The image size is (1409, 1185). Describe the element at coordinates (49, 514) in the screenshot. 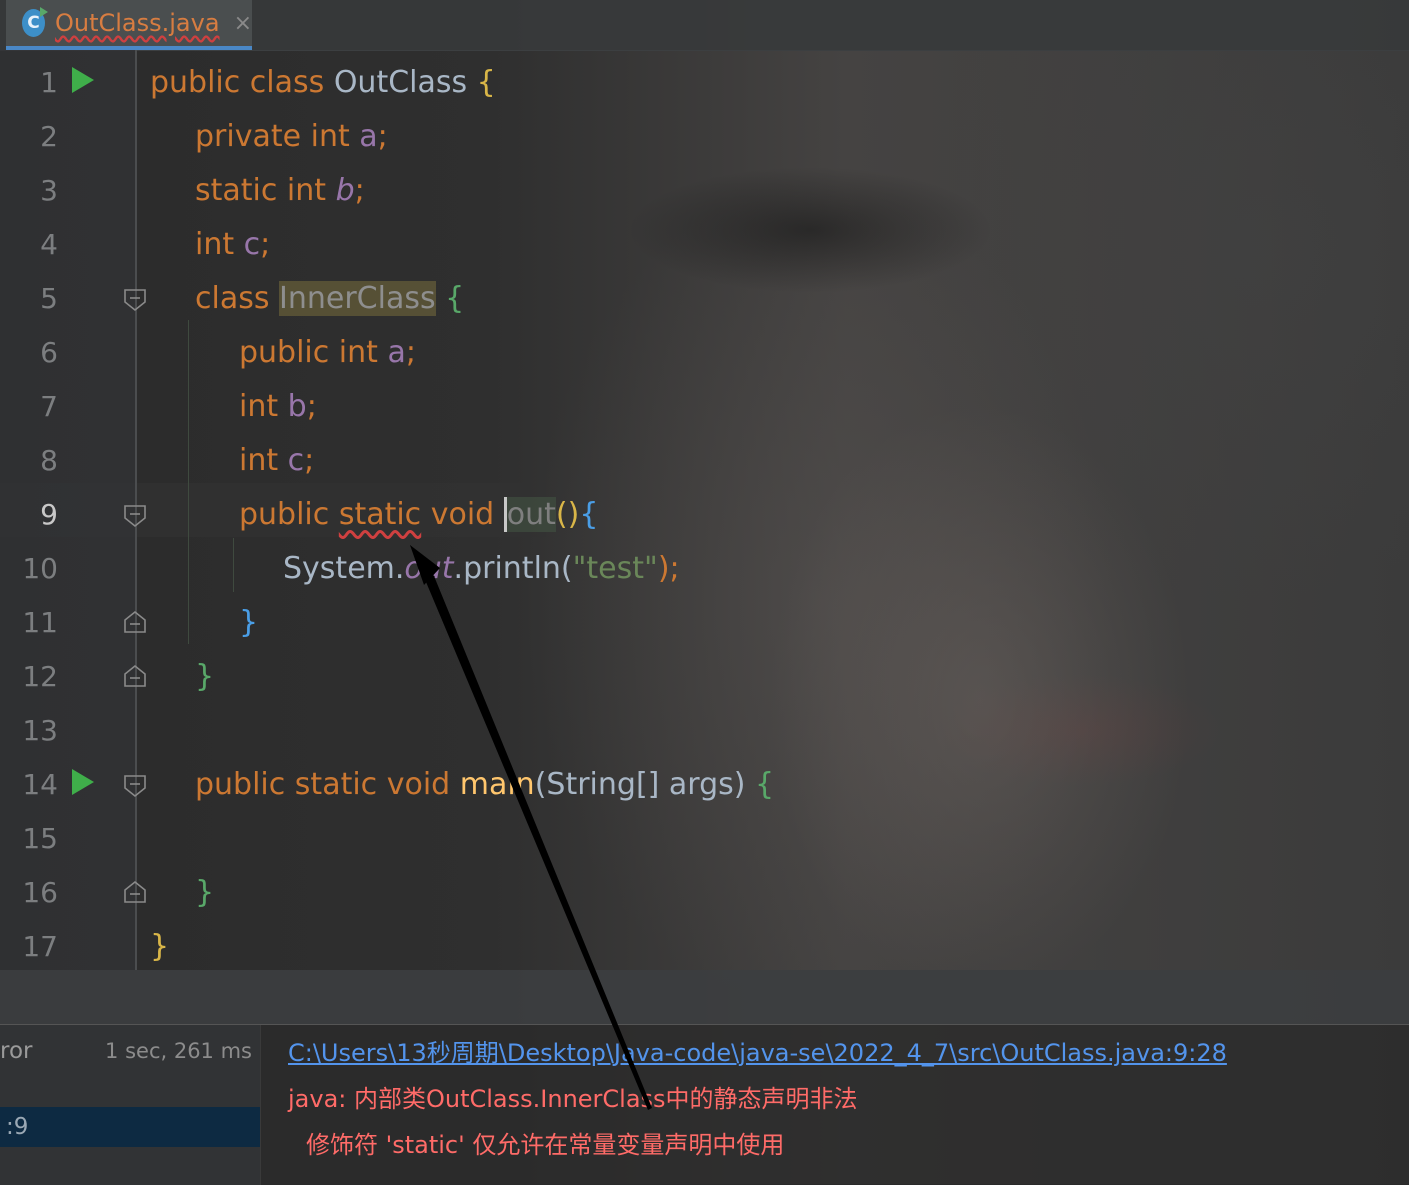

I see `line-number-current: 9` at that location.